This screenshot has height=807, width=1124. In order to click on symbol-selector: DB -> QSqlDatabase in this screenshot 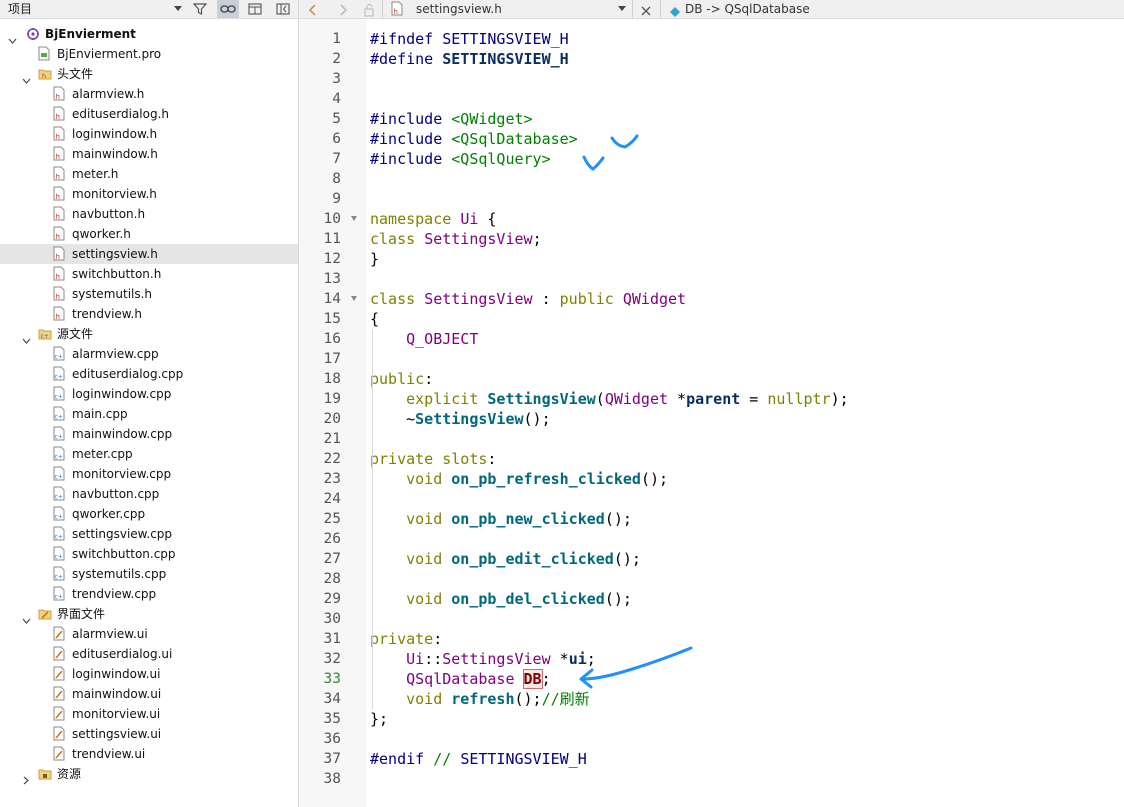, I will do `click(747, 9)`.